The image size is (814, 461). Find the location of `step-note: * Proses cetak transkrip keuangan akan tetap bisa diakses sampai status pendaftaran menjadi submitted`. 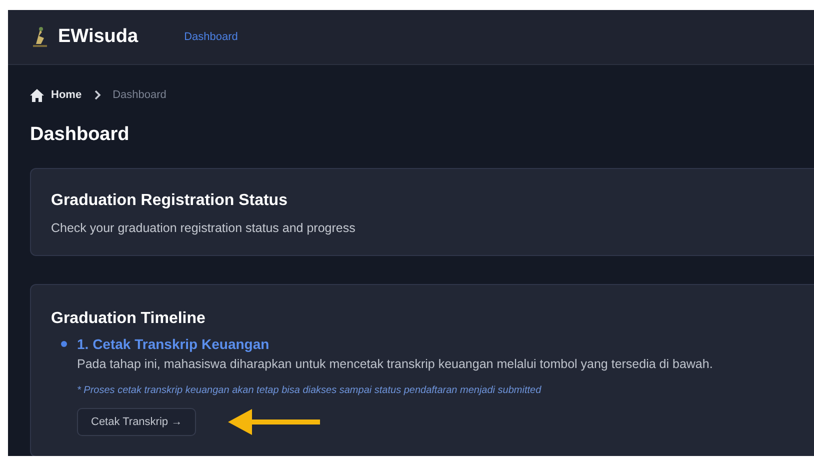

step-note: * Proses cetak transkrip keuangan akan tetap bisa diakses sampai status pendaftaran menjadi submitted is located at coordinates (309, 390).